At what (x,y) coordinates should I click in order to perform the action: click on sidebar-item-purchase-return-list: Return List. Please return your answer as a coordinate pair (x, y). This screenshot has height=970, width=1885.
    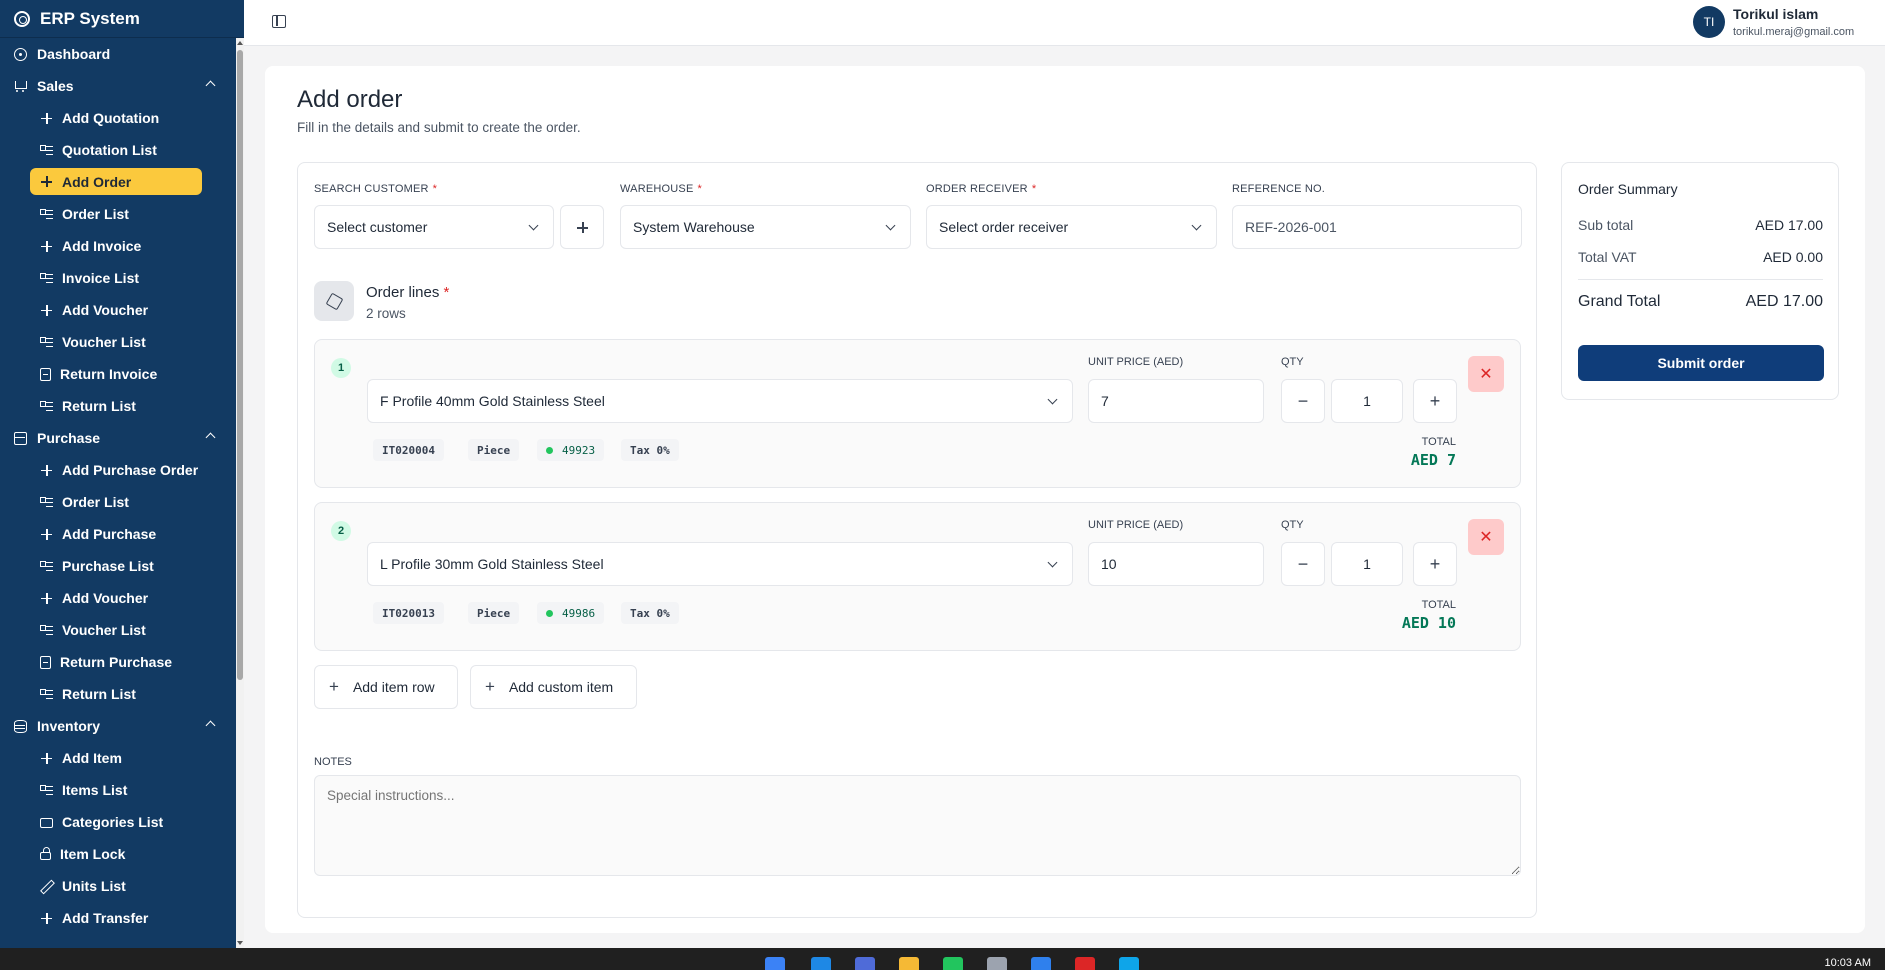
    Looking at the image, I should click on (118, 694).